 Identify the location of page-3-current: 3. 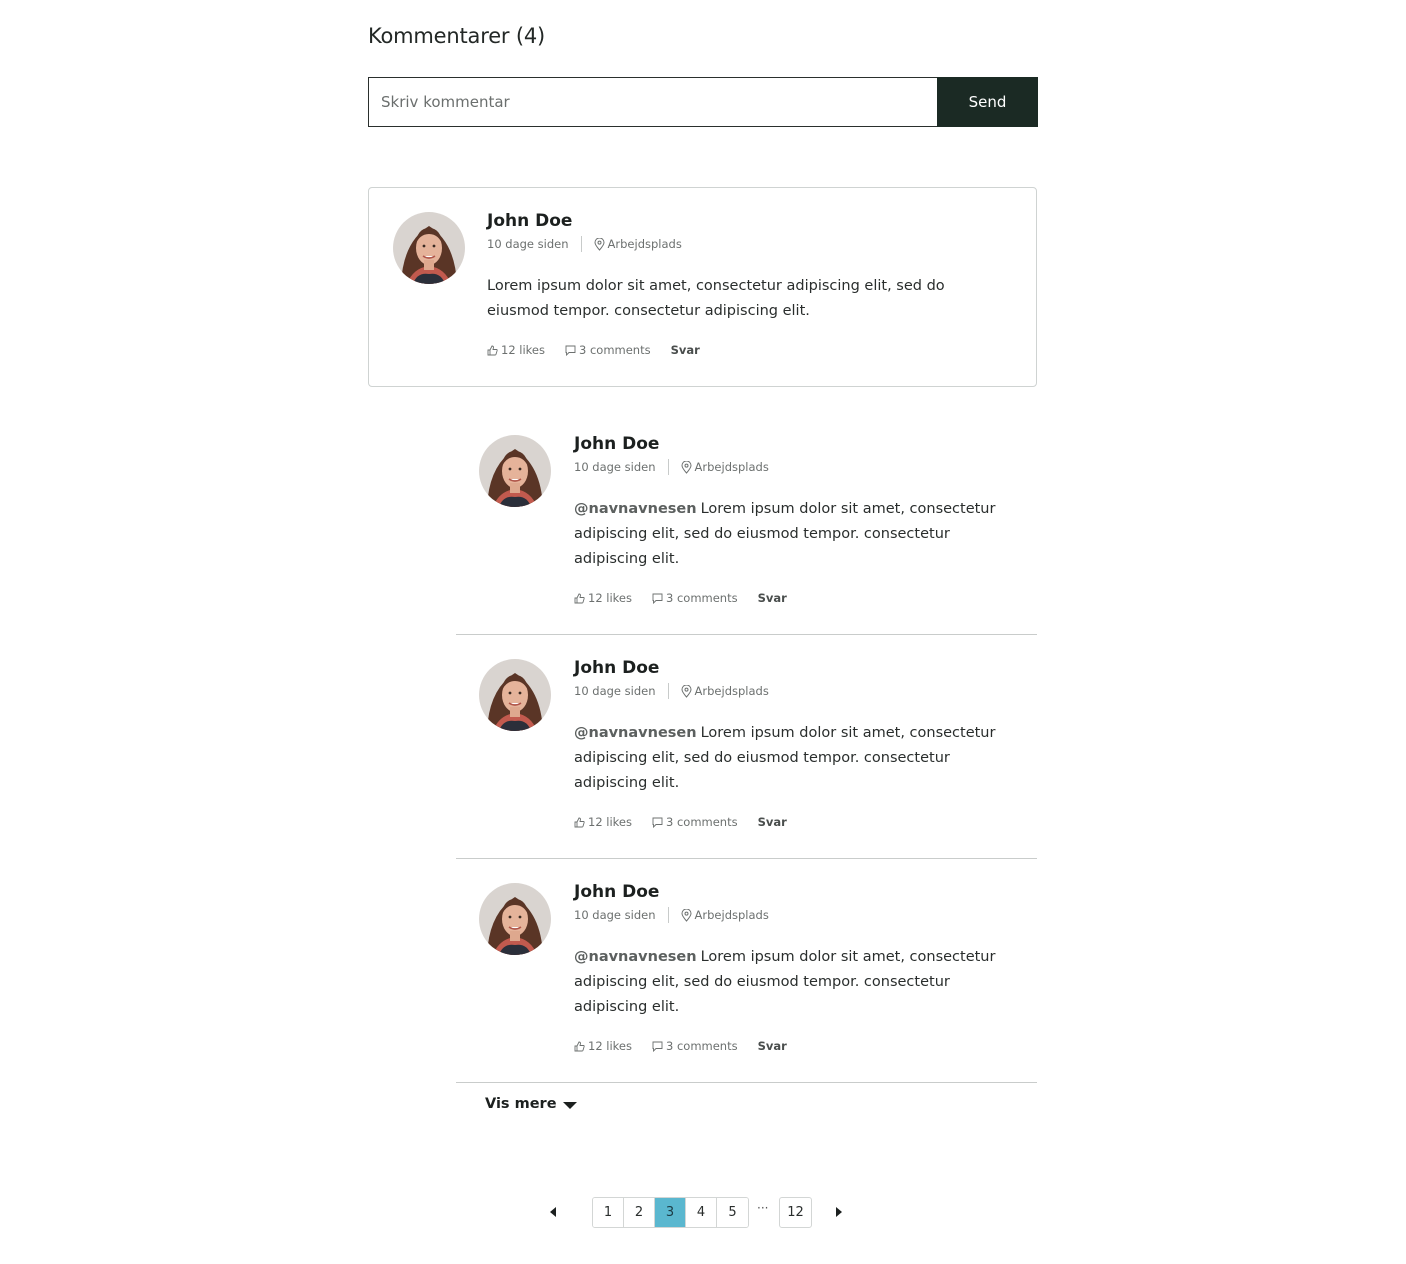
(670, 1212).